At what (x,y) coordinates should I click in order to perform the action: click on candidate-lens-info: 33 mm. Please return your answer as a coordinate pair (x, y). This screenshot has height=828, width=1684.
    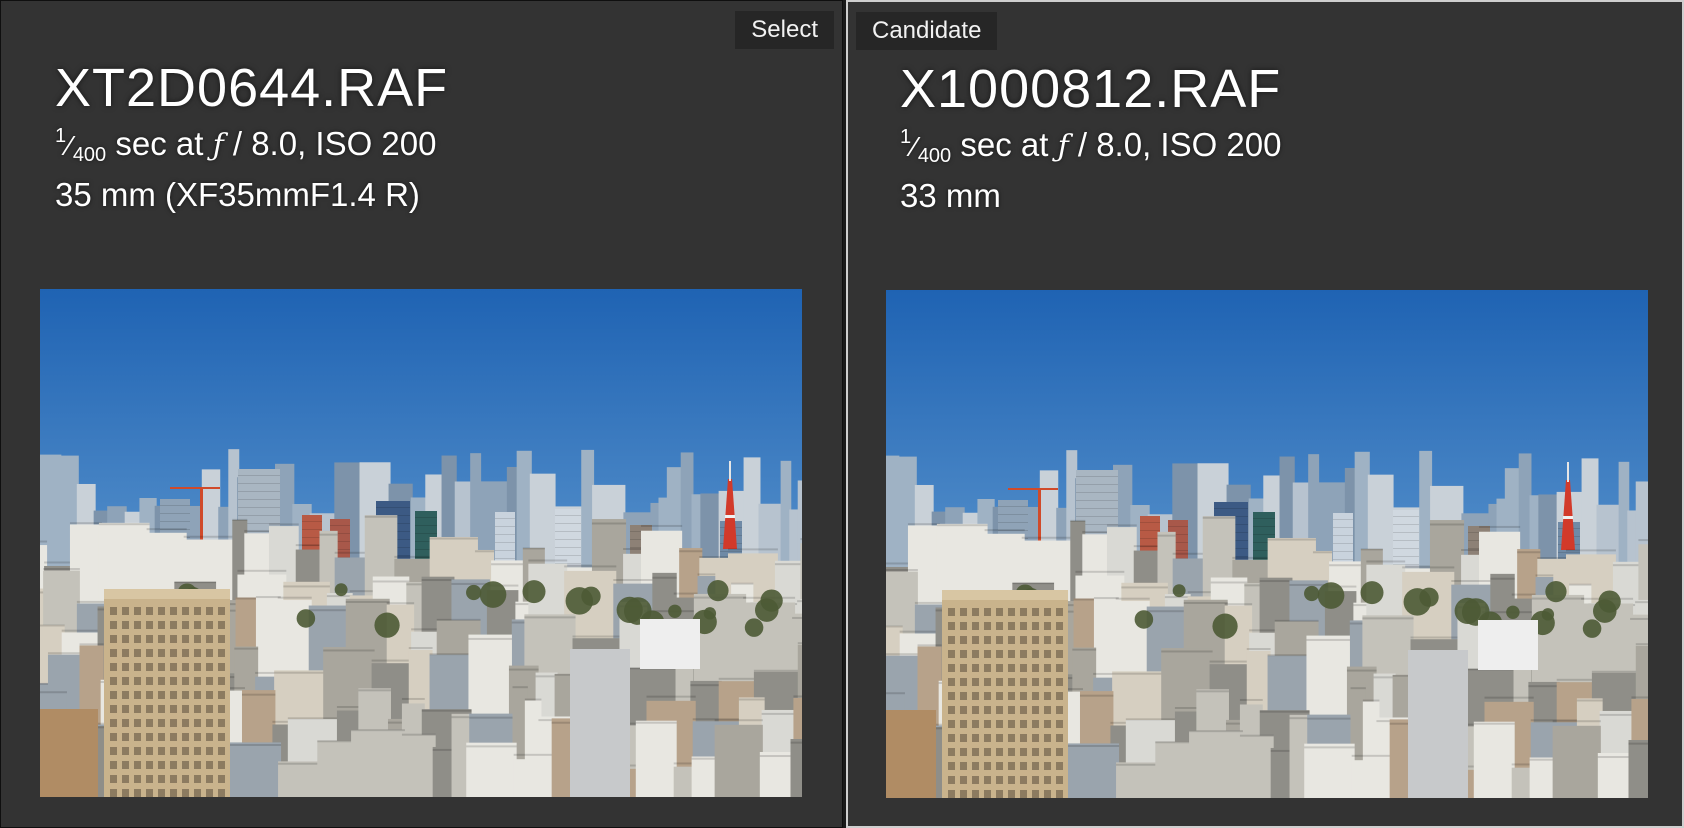
    Looking at the image, I should click on (950, 195).